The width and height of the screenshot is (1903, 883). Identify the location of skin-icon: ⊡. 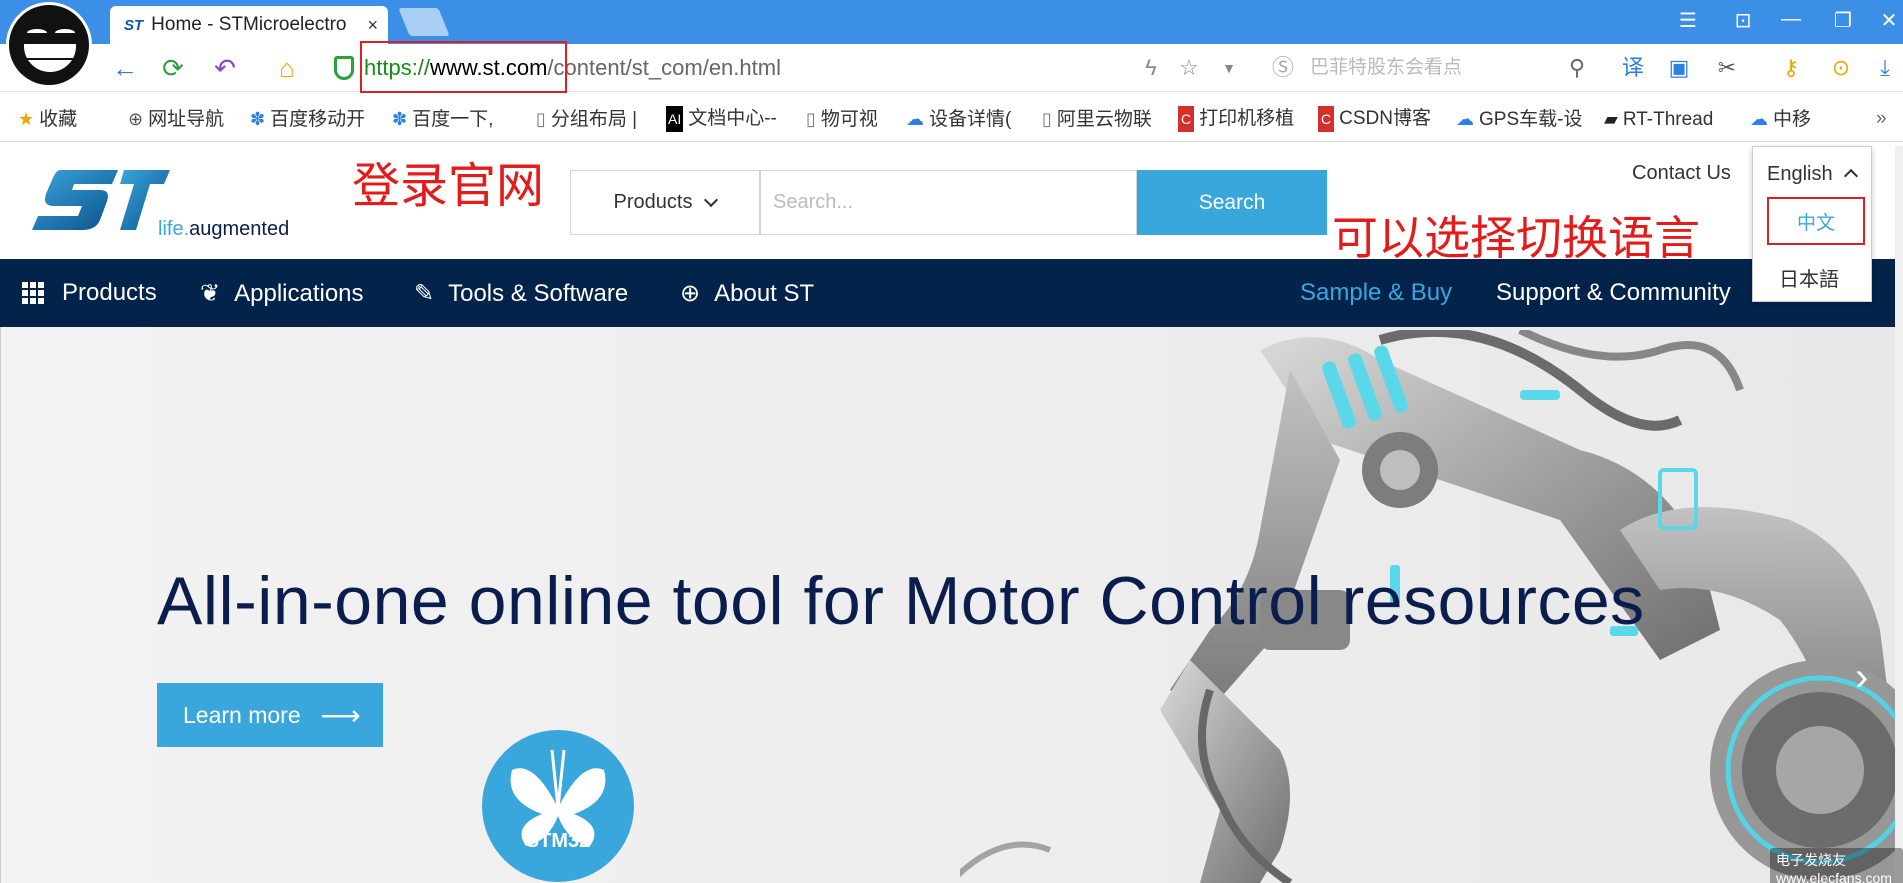
(1743, 20).